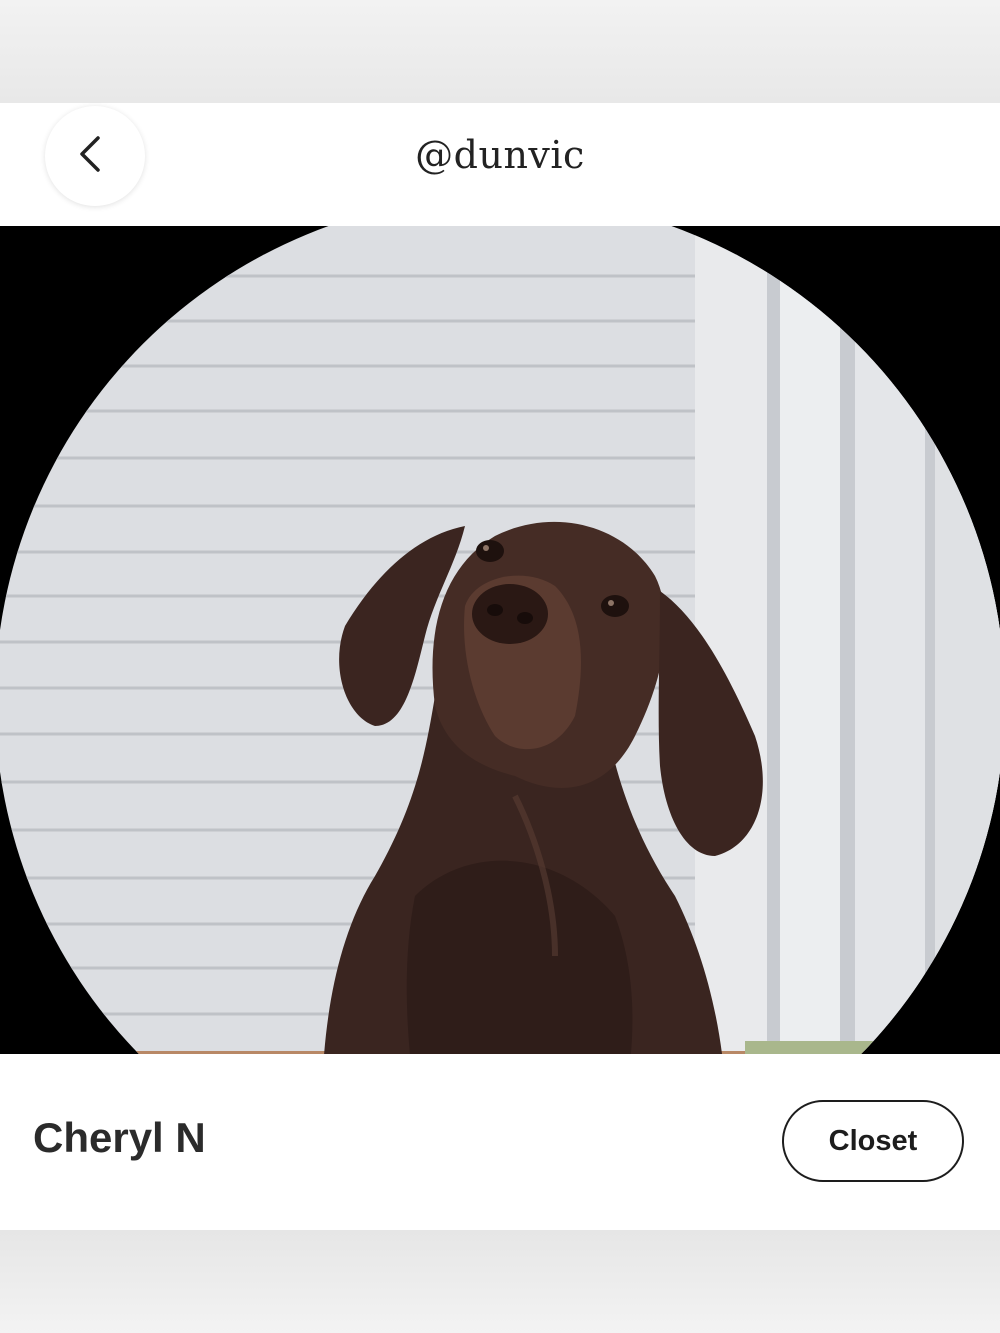 This screenshot has height=1333, width=1000. I want to click on closet-button: Closet, so click(873, 1141).